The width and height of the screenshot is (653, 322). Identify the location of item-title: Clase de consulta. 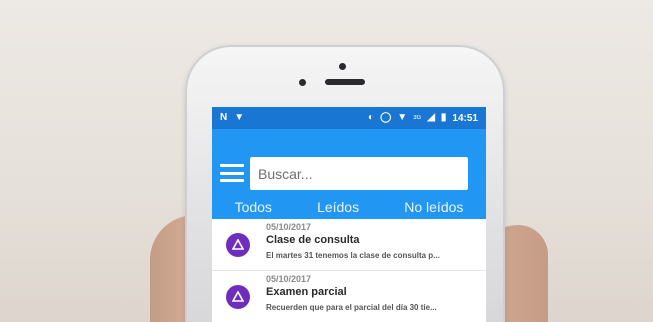
(313, 240).